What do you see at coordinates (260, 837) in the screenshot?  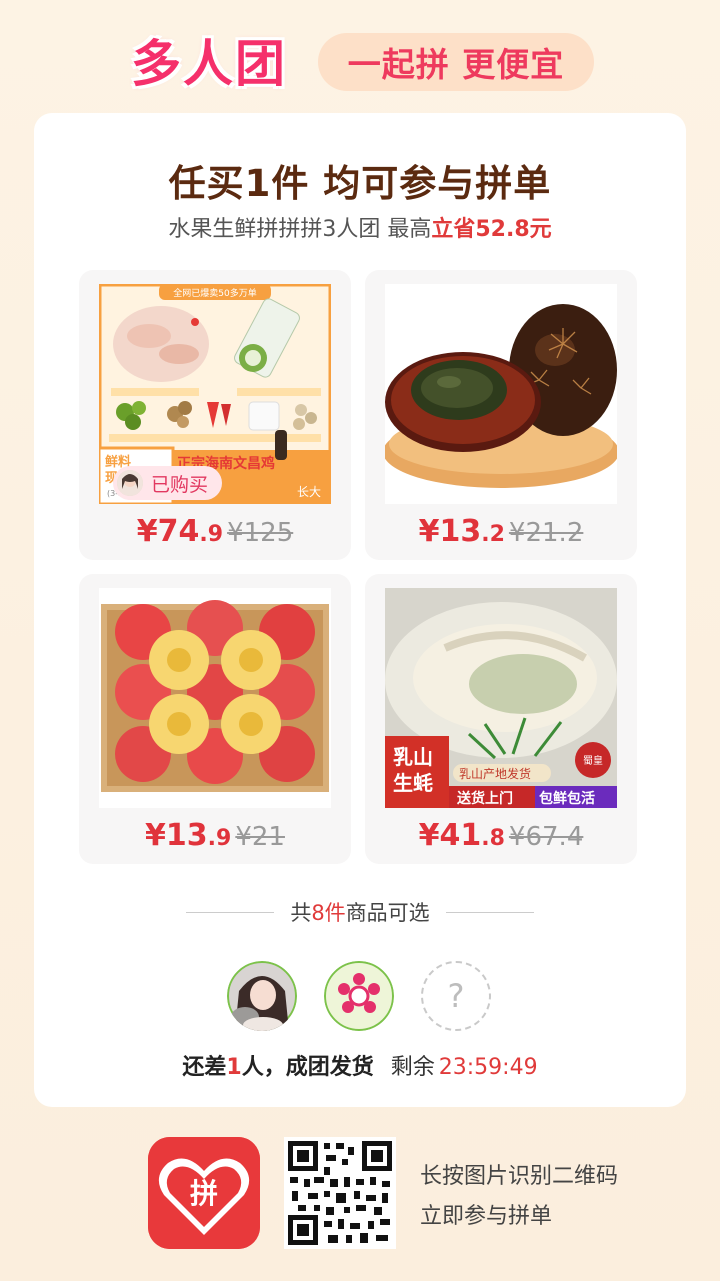 I see `original-price: ¥21` at bounding box center [260, 837].